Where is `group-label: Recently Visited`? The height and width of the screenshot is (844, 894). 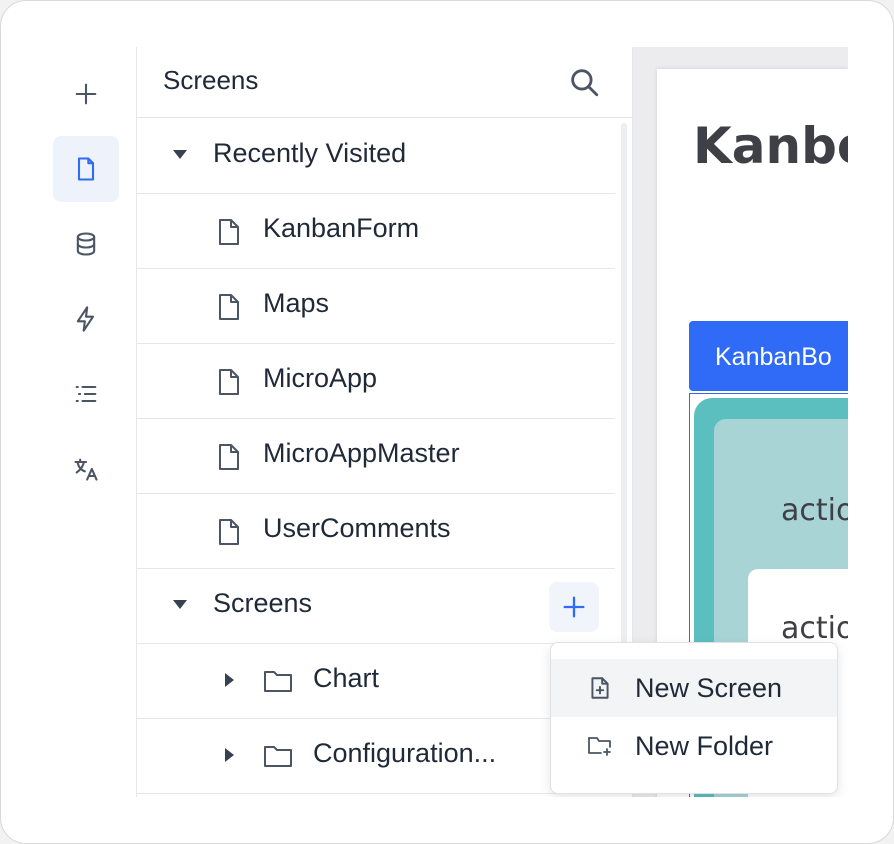 group-label: Recently Visited is located at coordinates (310, 153).